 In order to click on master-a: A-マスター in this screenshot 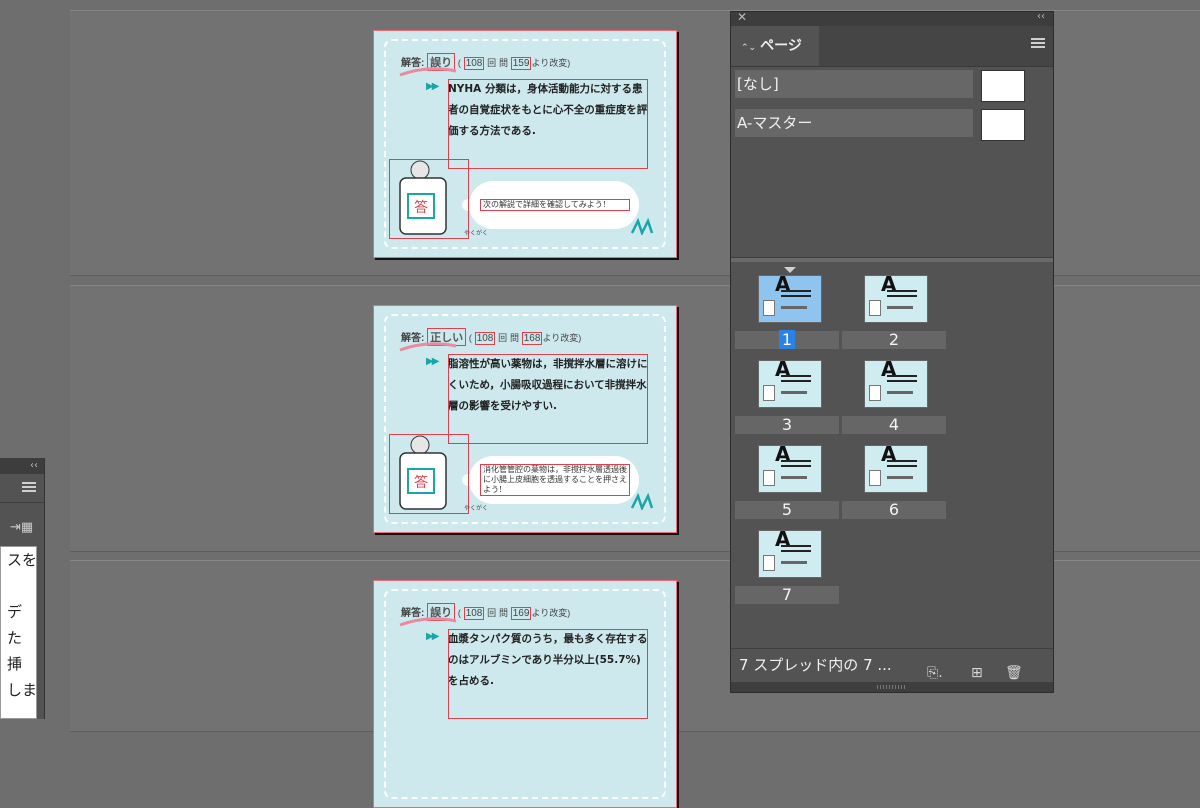, I will do `click(854, 123)`.